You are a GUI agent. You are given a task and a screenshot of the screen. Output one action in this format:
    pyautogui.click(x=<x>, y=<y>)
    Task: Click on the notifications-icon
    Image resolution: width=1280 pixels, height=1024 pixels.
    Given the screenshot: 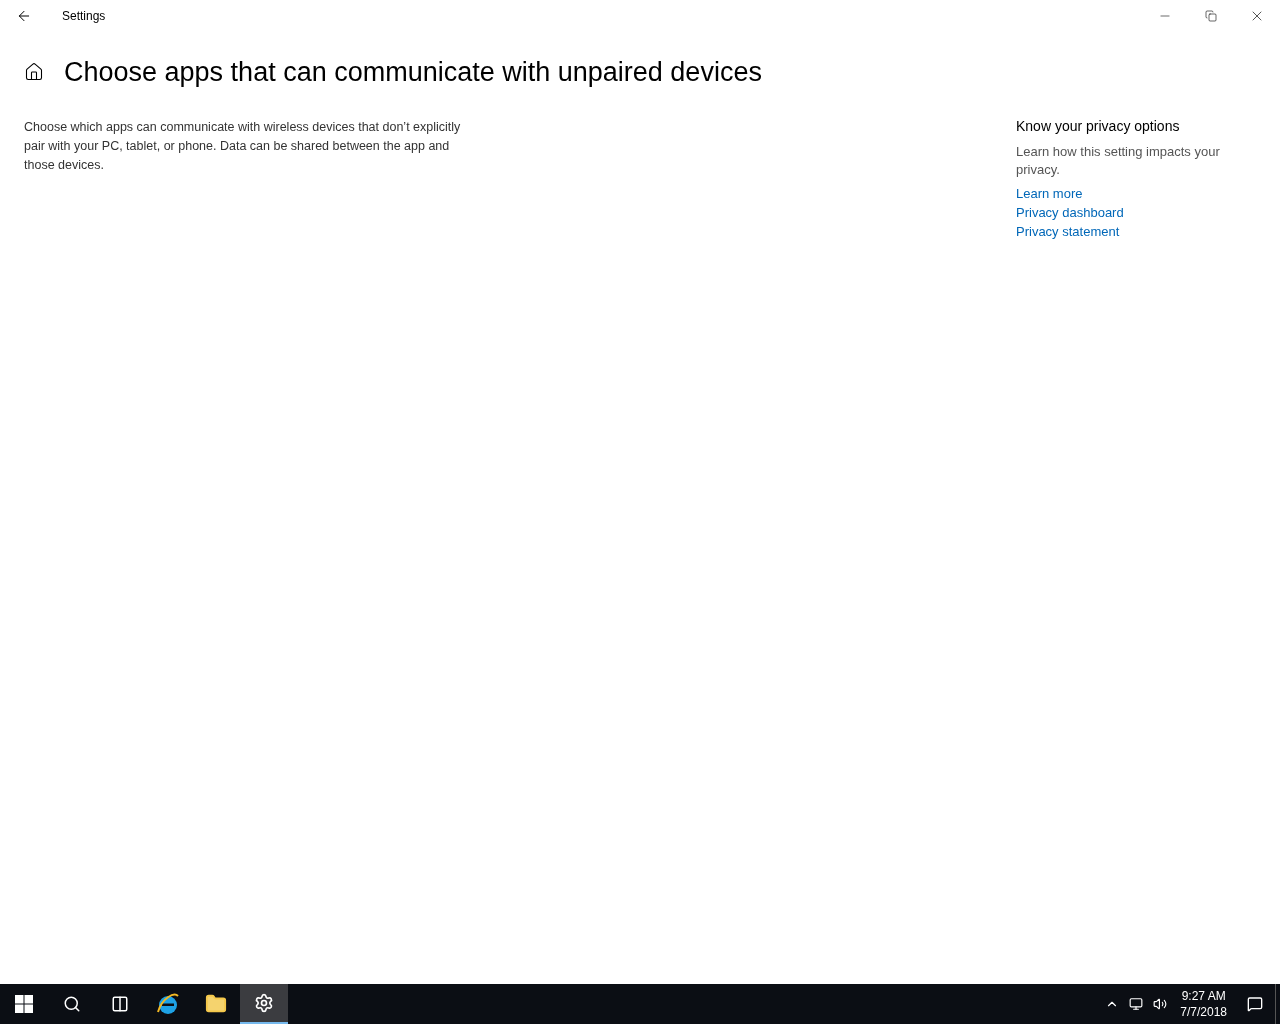 What is the action you would take?
    pyautogui.click(x=1255, y=1004)
    